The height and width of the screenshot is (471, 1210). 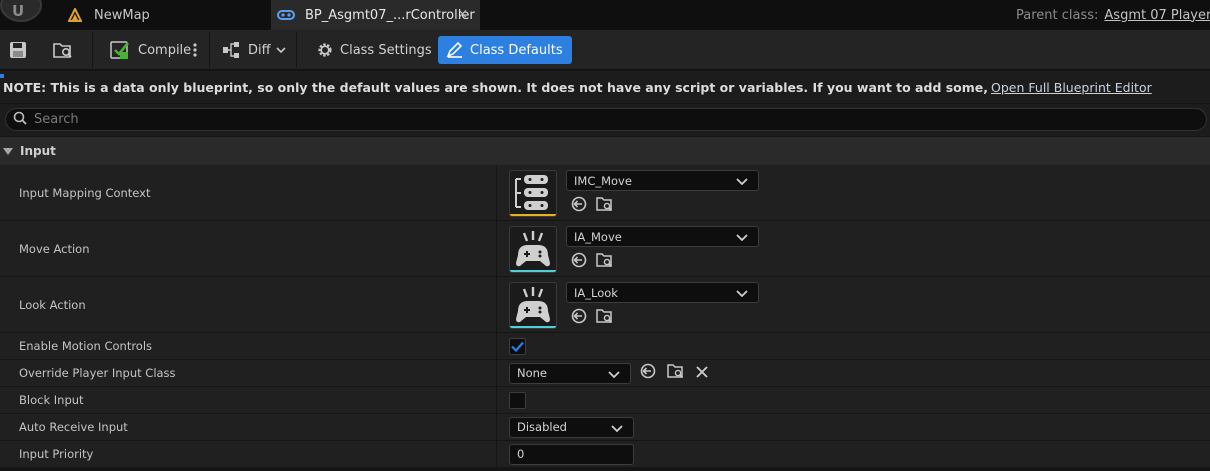 I want to click on block-input-checkbox, so click(x=517, y=400).